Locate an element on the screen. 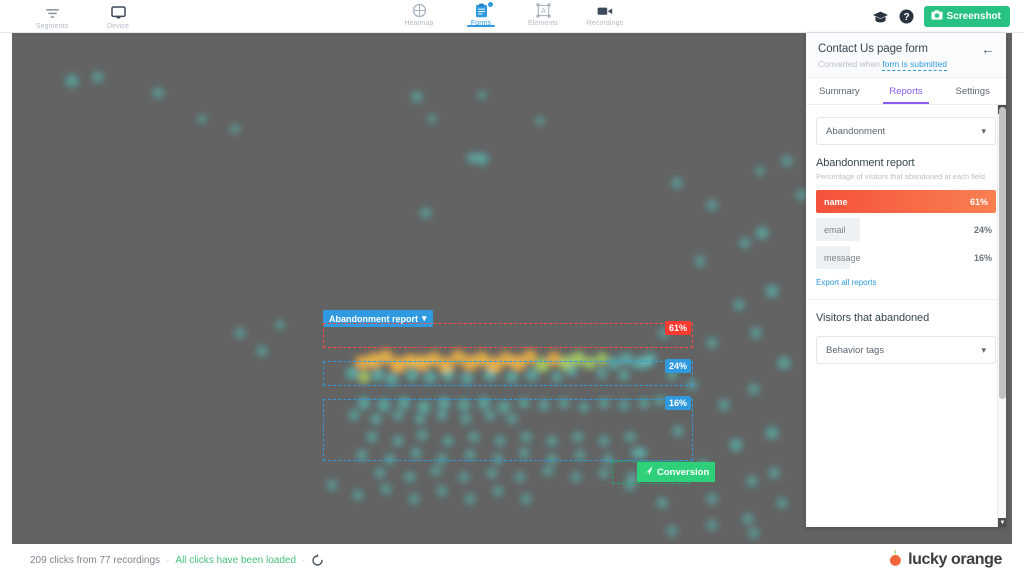  cursor-arrow-icon is located at coordinates (648, 472).